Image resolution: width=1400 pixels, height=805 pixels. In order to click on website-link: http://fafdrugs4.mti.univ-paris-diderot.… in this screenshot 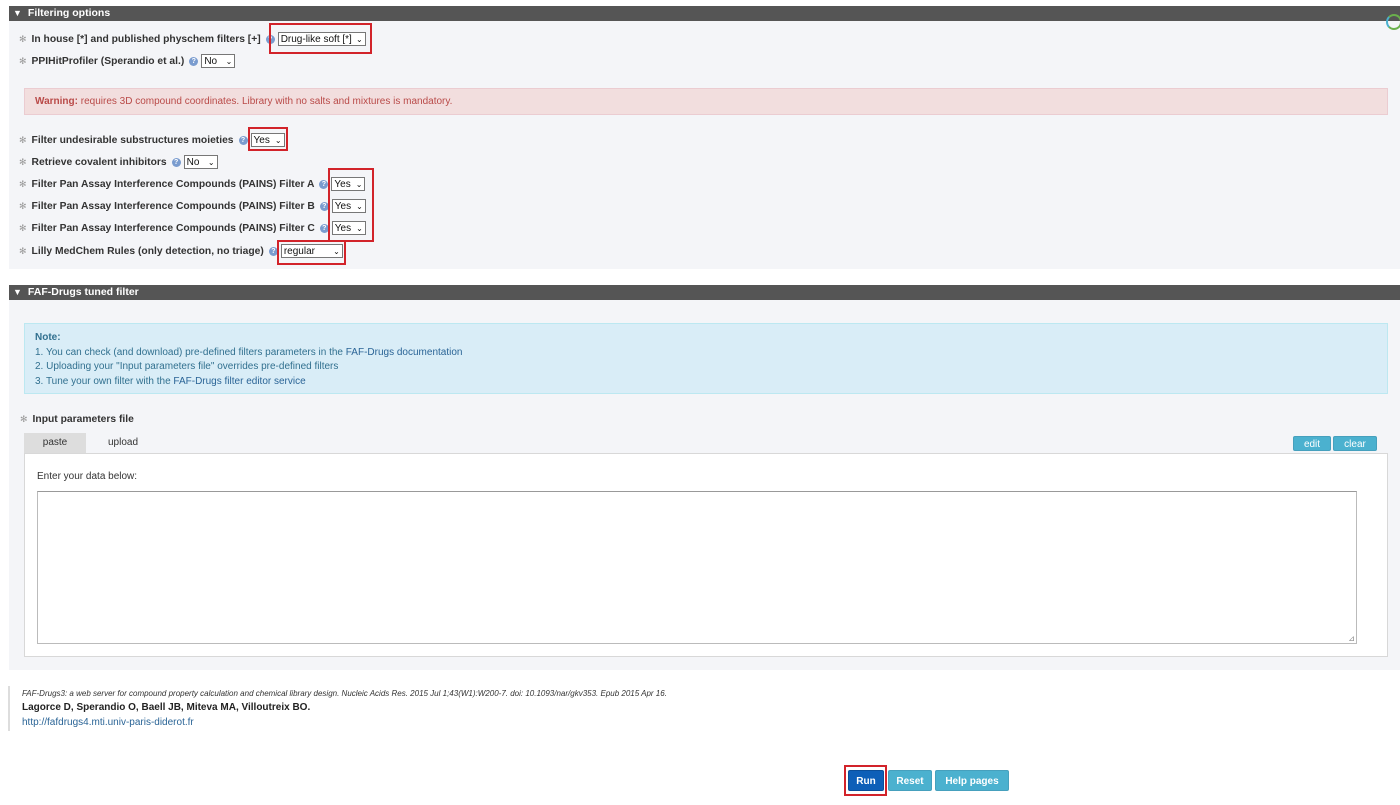, I will do `click(108, 722)`.